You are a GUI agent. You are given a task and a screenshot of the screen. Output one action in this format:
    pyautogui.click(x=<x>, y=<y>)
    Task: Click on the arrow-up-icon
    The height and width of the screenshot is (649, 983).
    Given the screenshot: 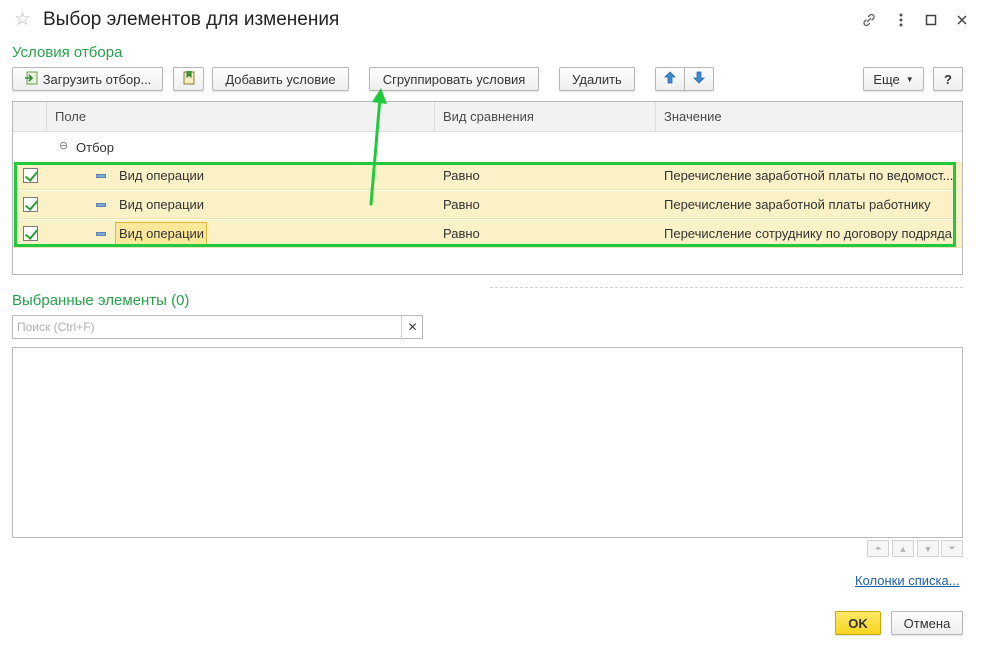 What is the action you would take?
    pyautogui.click(x=670, y=79)
    